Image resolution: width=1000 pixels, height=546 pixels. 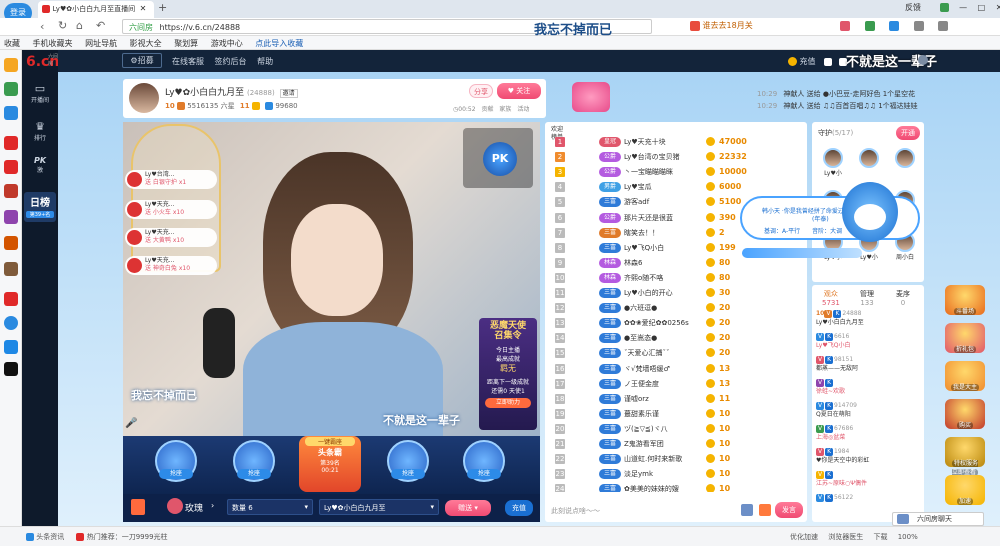 I want to click on favorites-icon, so click(x=11, y=65).